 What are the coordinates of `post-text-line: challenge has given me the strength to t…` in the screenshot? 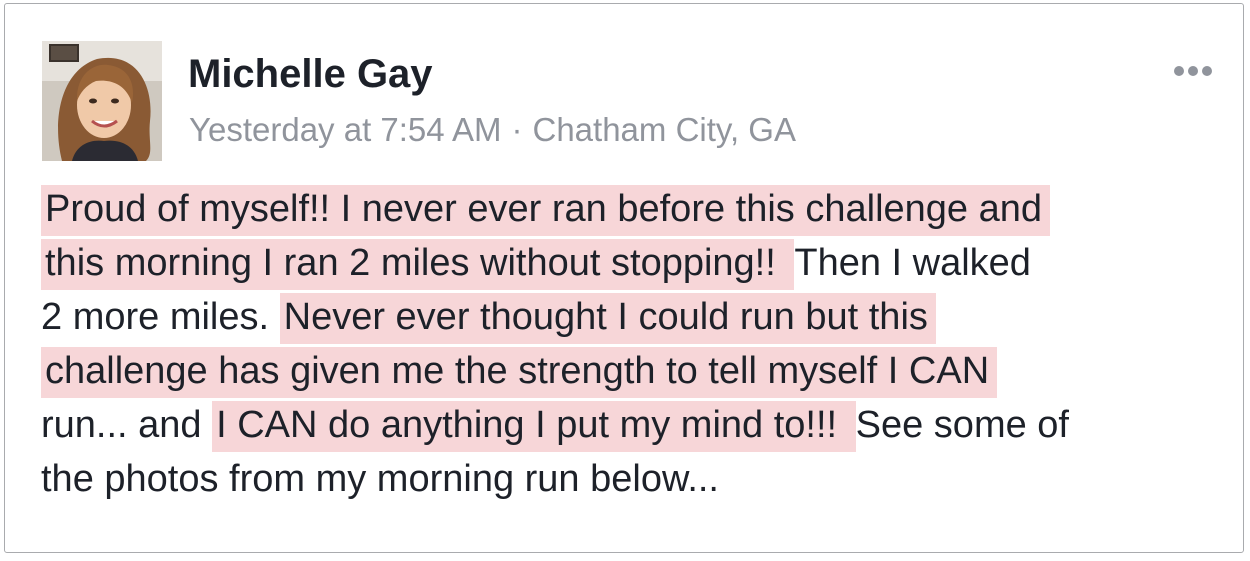 It's located at (636, 371).